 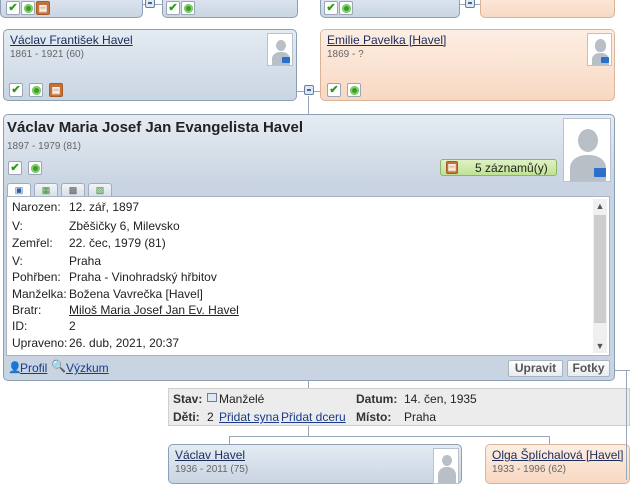 What do you see at coordinates (446, 466) in the screenshot?
I see `child-photo` at bounding box center [446, 466].